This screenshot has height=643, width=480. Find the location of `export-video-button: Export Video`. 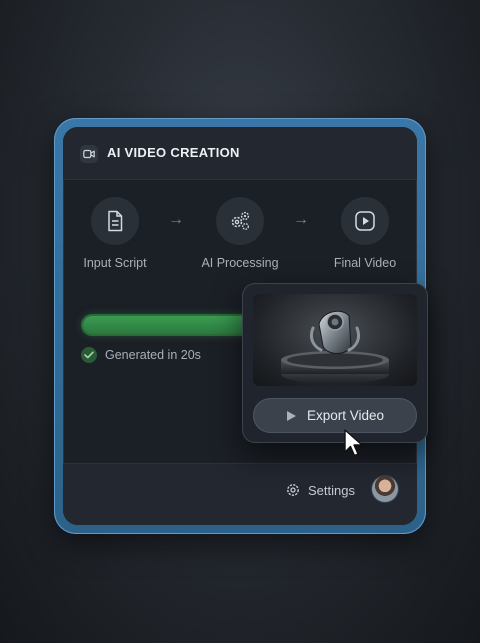

export-video-button: Export Video is located at coordinates (335, 415).